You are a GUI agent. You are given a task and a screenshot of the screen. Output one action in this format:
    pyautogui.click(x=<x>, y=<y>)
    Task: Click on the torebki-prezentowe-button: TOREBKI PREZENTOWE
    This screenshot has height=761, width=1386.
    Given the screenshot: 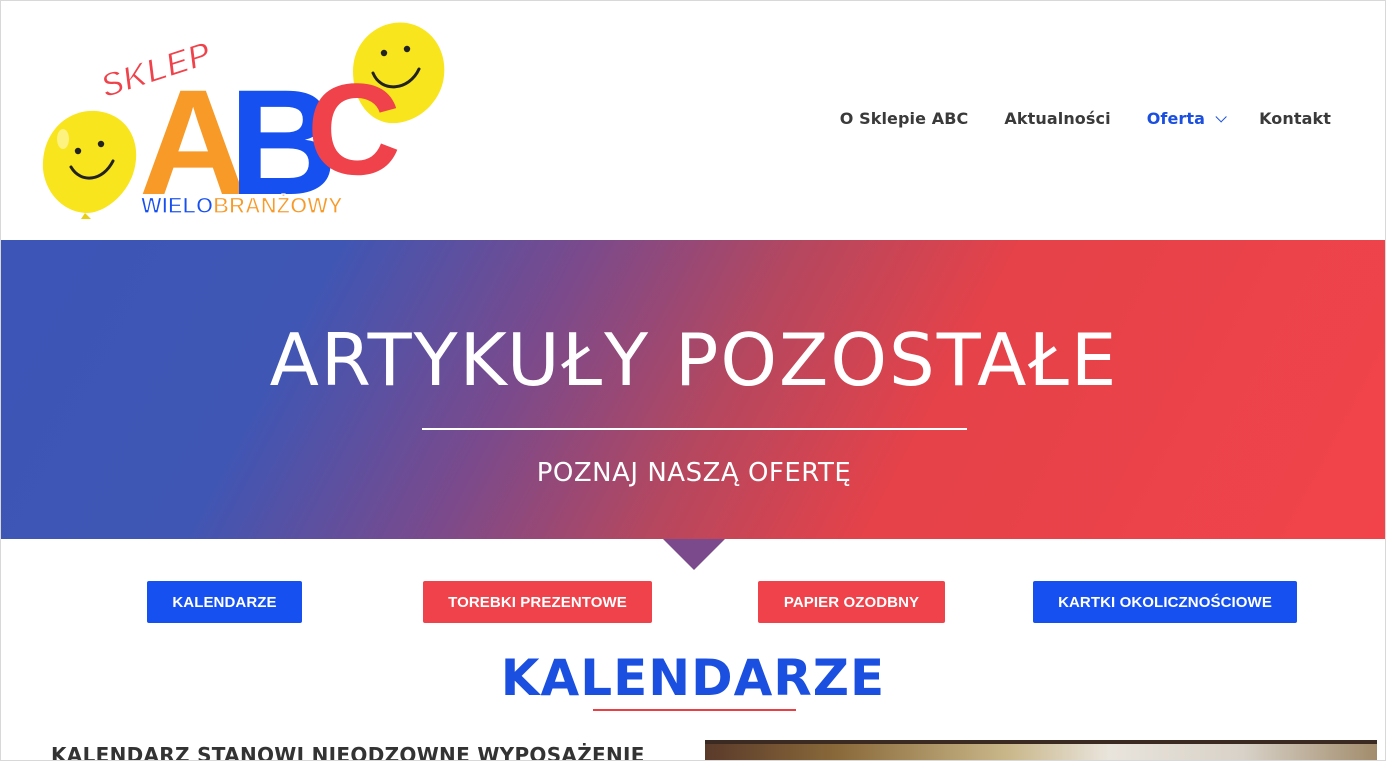 What is the action you would take?
    pyautogui.click(x=537, y=602)
    